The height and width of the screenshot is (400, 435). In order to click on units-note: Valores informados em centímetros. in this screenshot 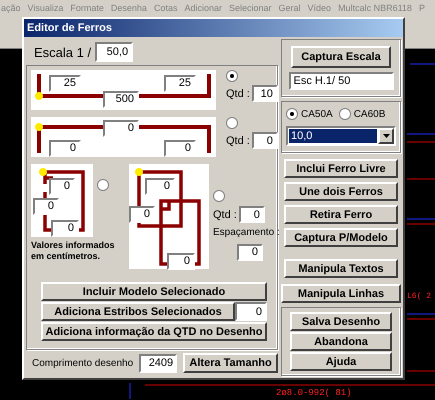, I will do `click(73, 251)`.